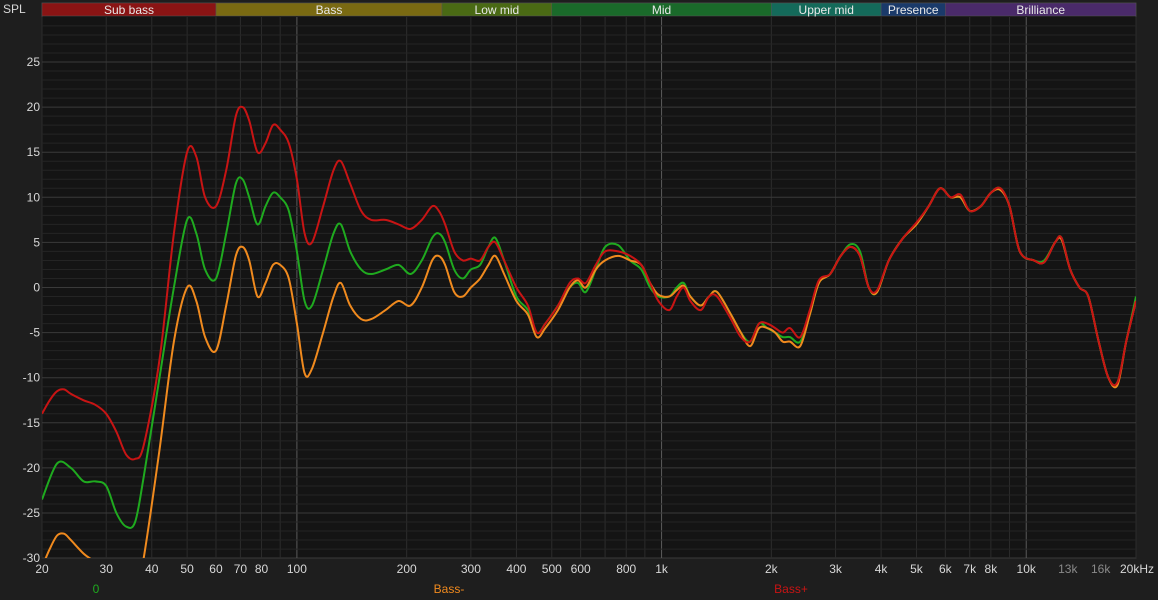 This screenshot has width=1158, height=600. I want to click on x-tick-label: 600, so click(581, 569).